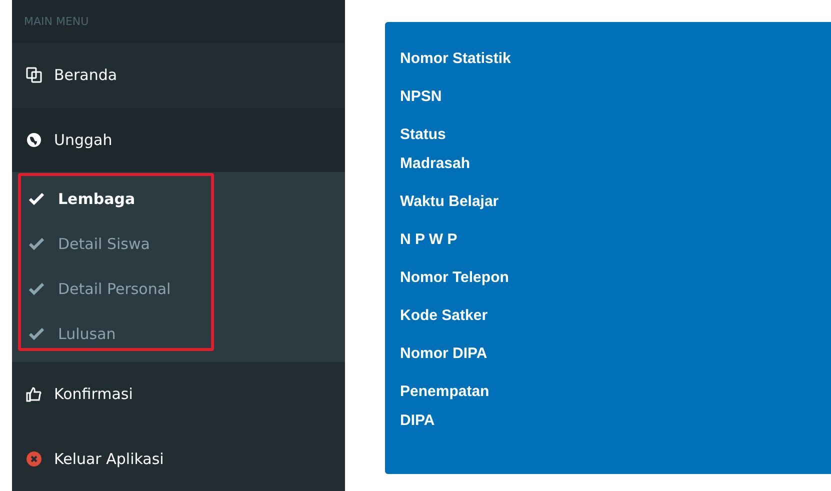 This screenshot has height=491, width=831. I want to click on field-label: NPSN, so click(421, 97).